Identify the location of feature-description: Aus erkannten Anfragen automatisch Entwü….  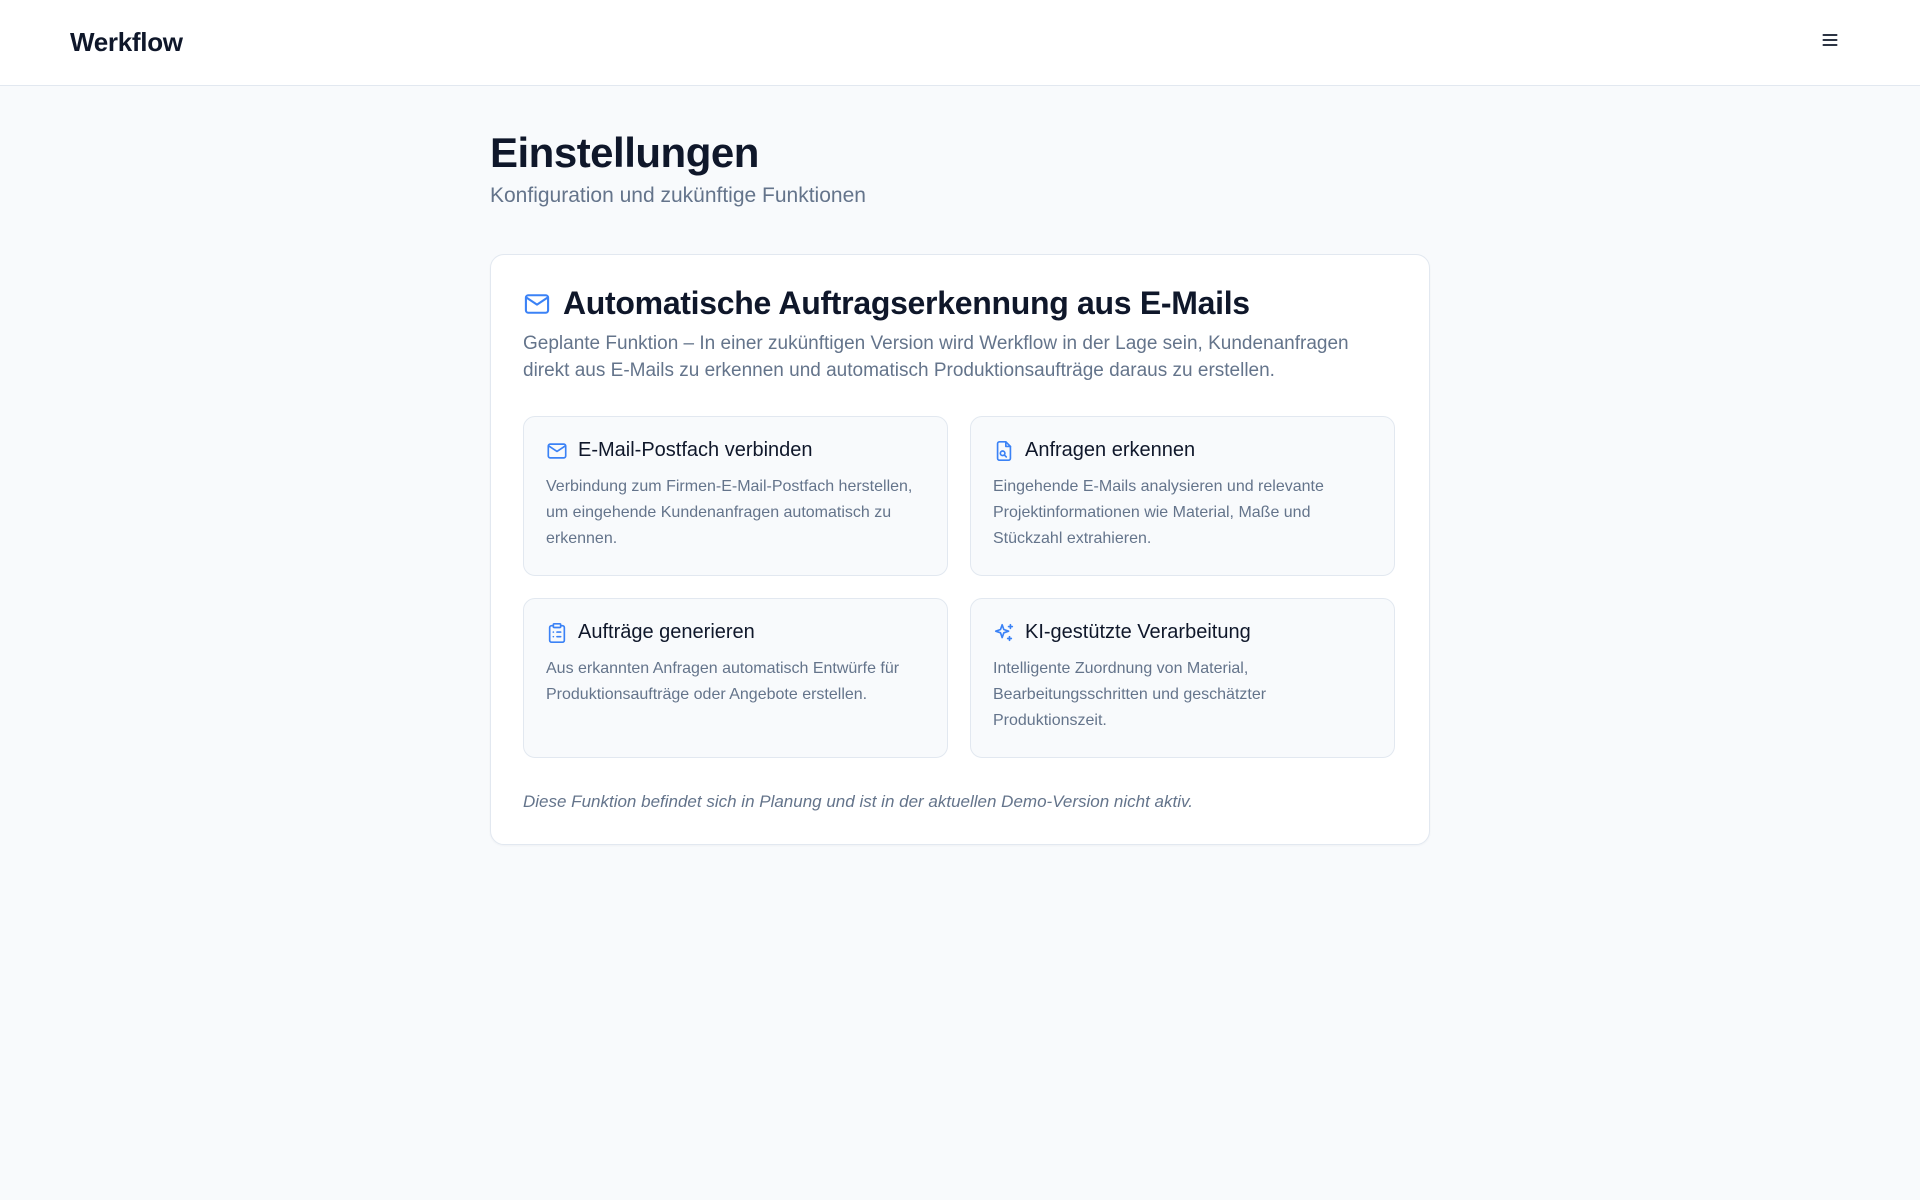
(723, 682).